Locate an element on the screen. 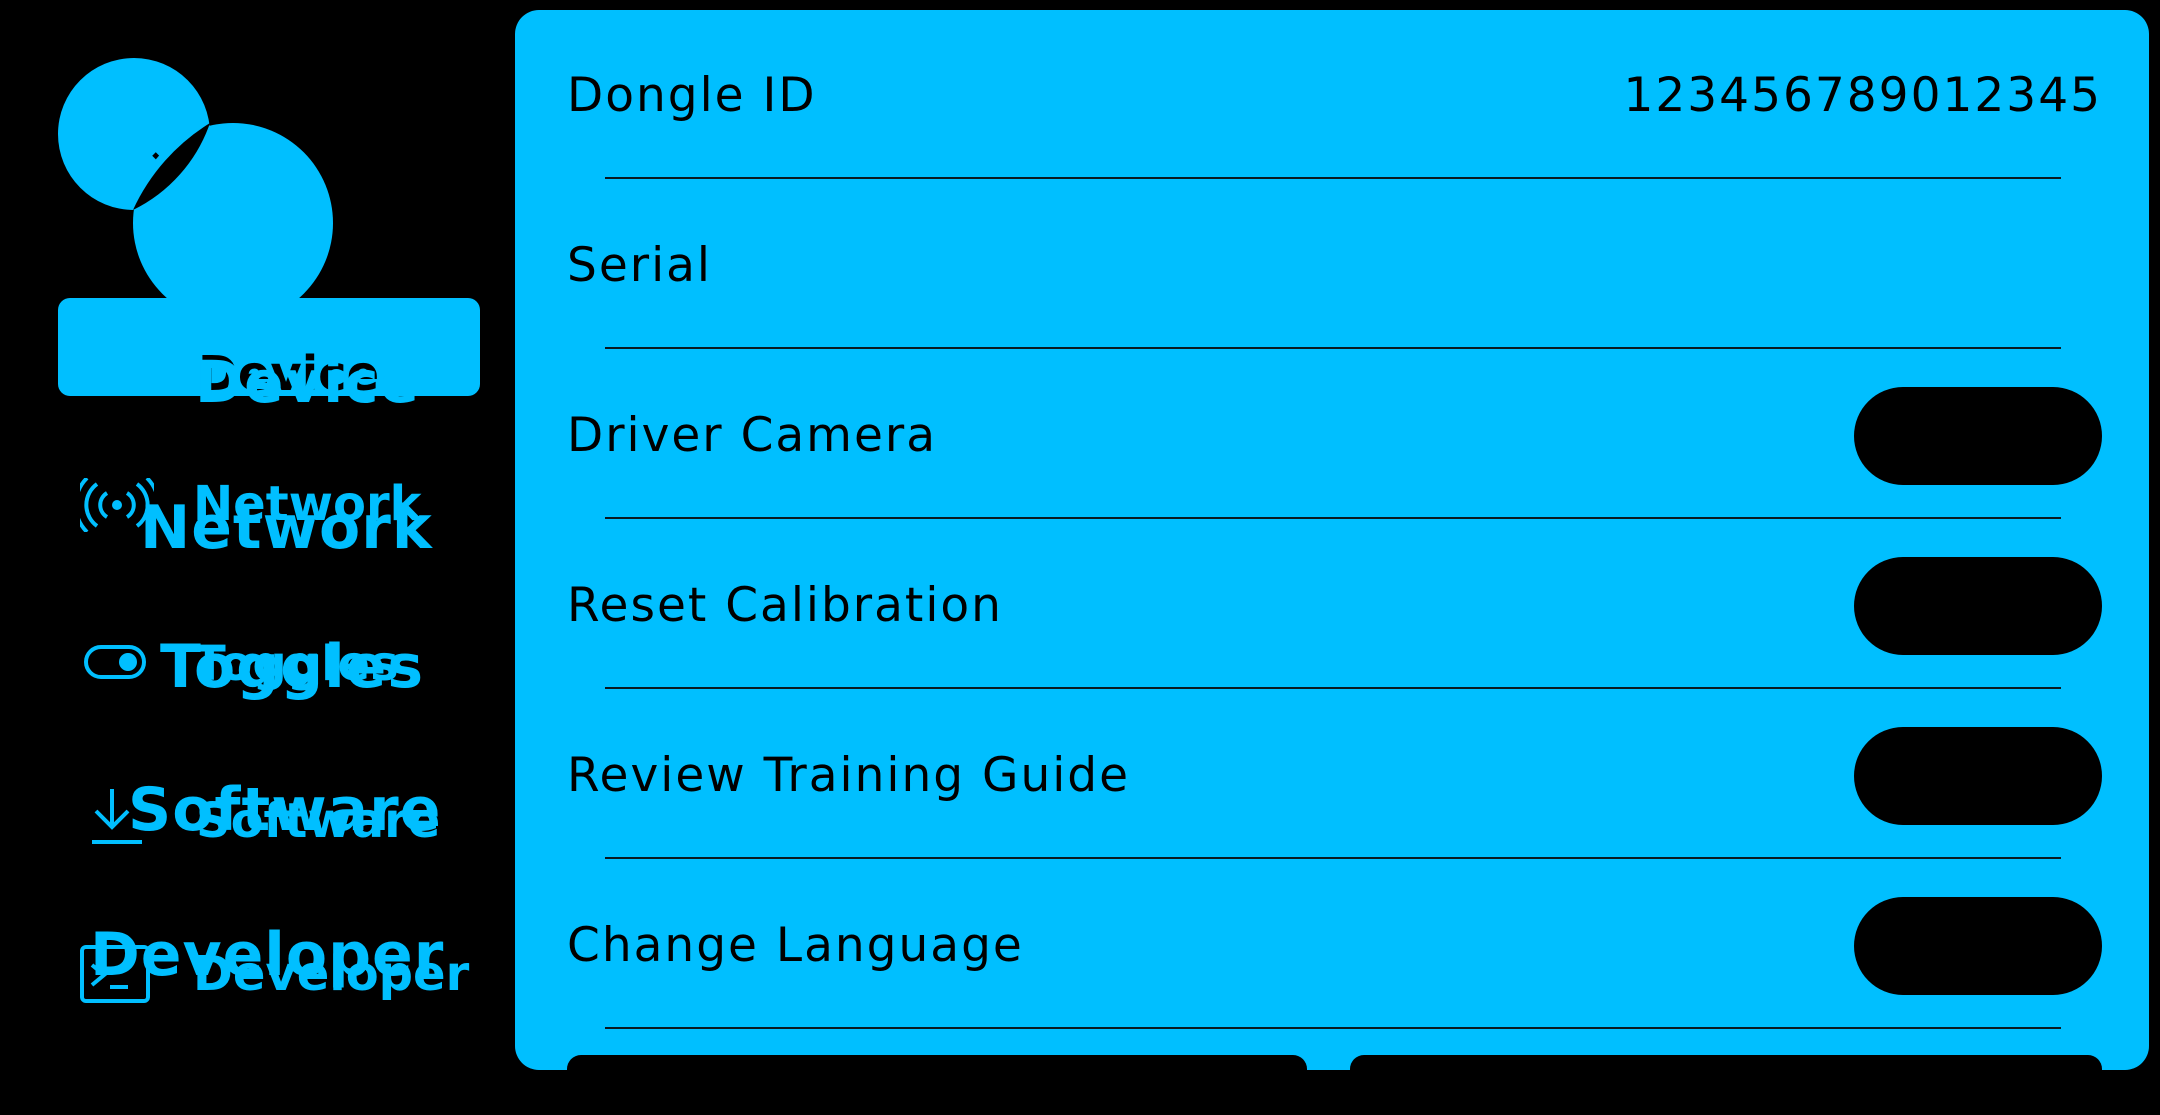  sidebar-item-label: Network is located at coordinates (286, 528).